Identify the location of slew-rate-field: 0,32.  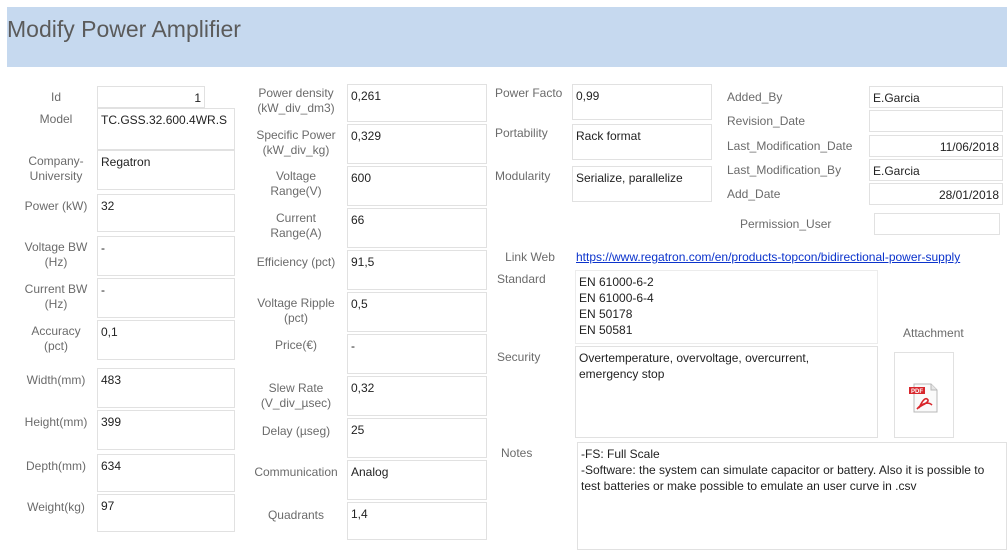
(417, 396).